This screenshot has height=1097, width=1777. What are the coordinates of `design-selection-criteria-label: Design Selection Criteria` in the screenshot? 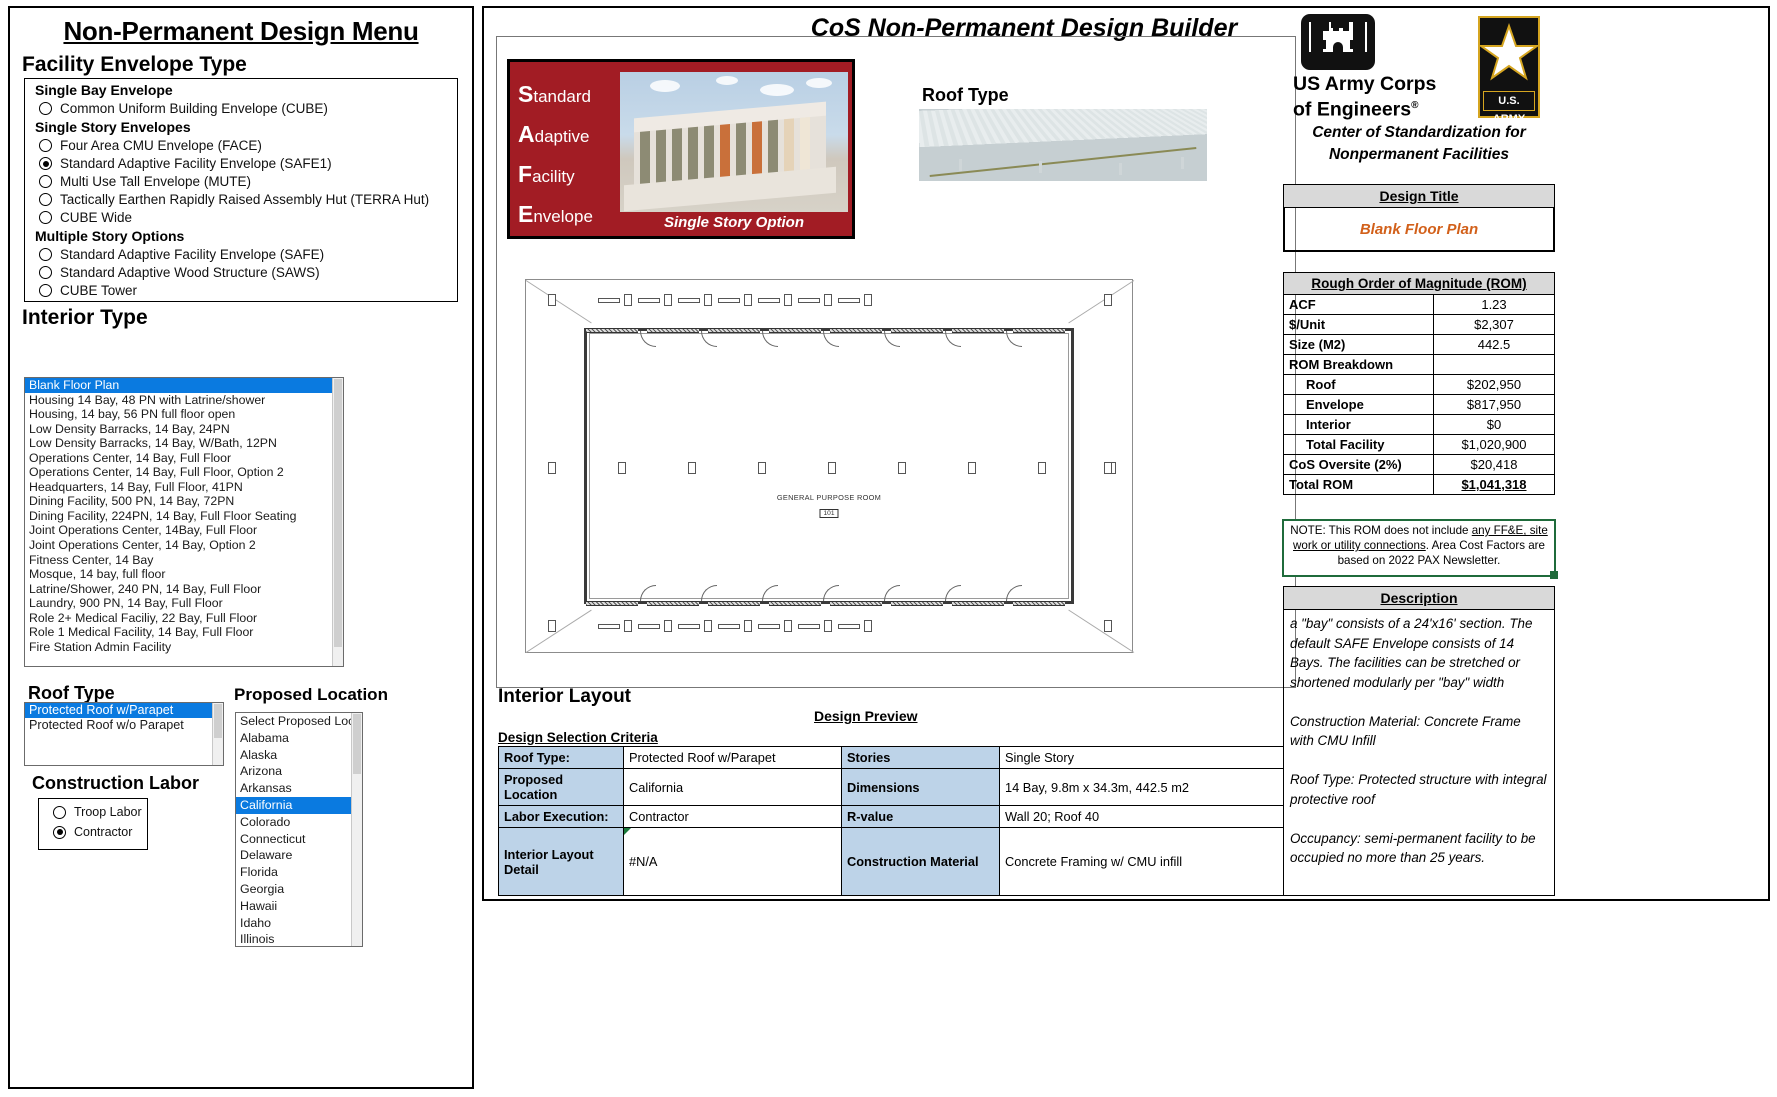 It's located at (578, 737).